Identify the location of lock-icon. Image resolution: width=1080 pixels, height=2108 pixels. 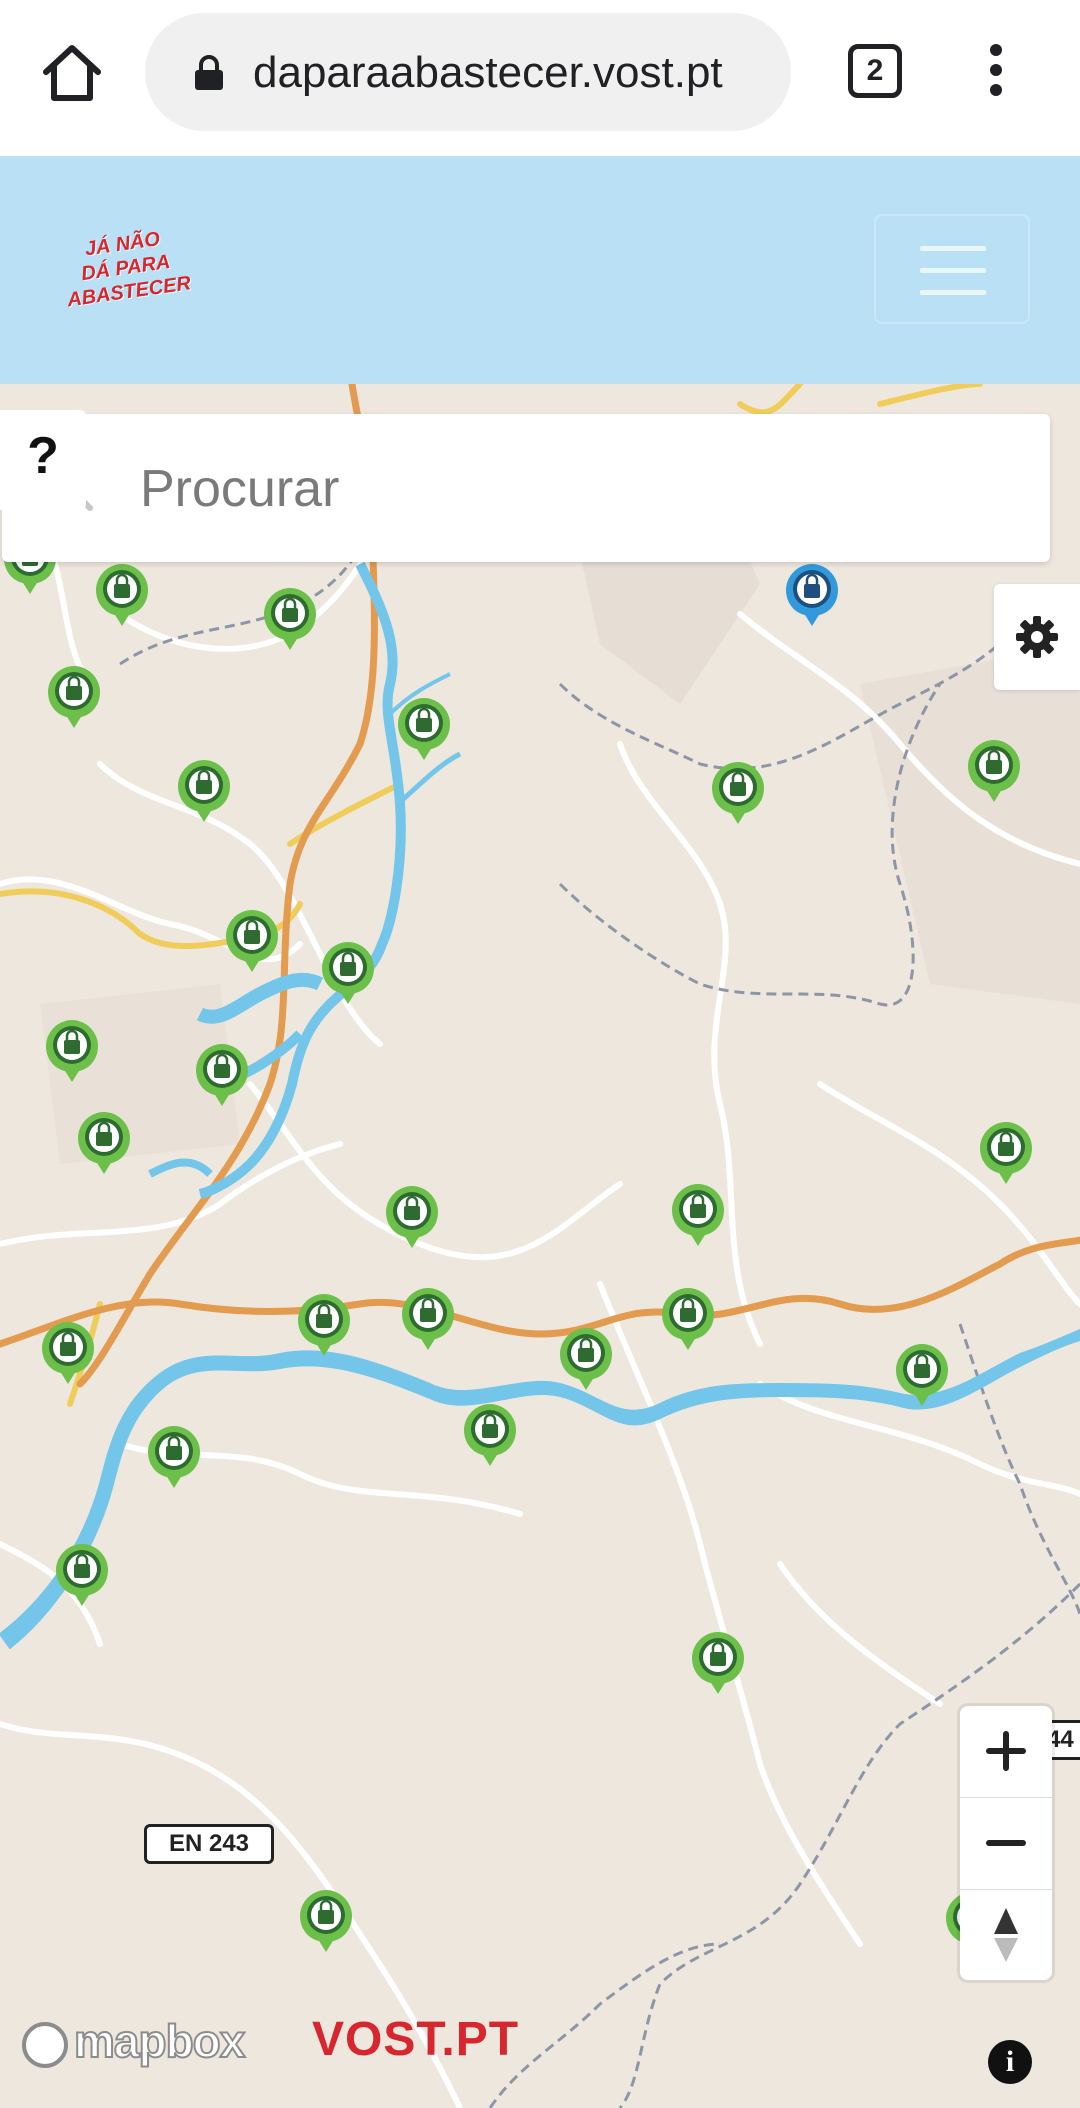
(209, 72).